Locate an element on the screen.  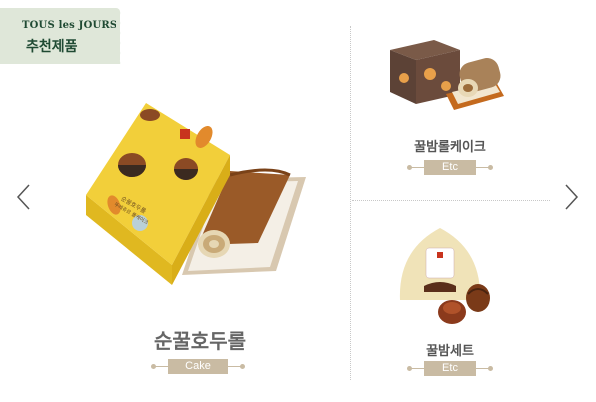
side-product-1-image is located at coordinates (450, 75).